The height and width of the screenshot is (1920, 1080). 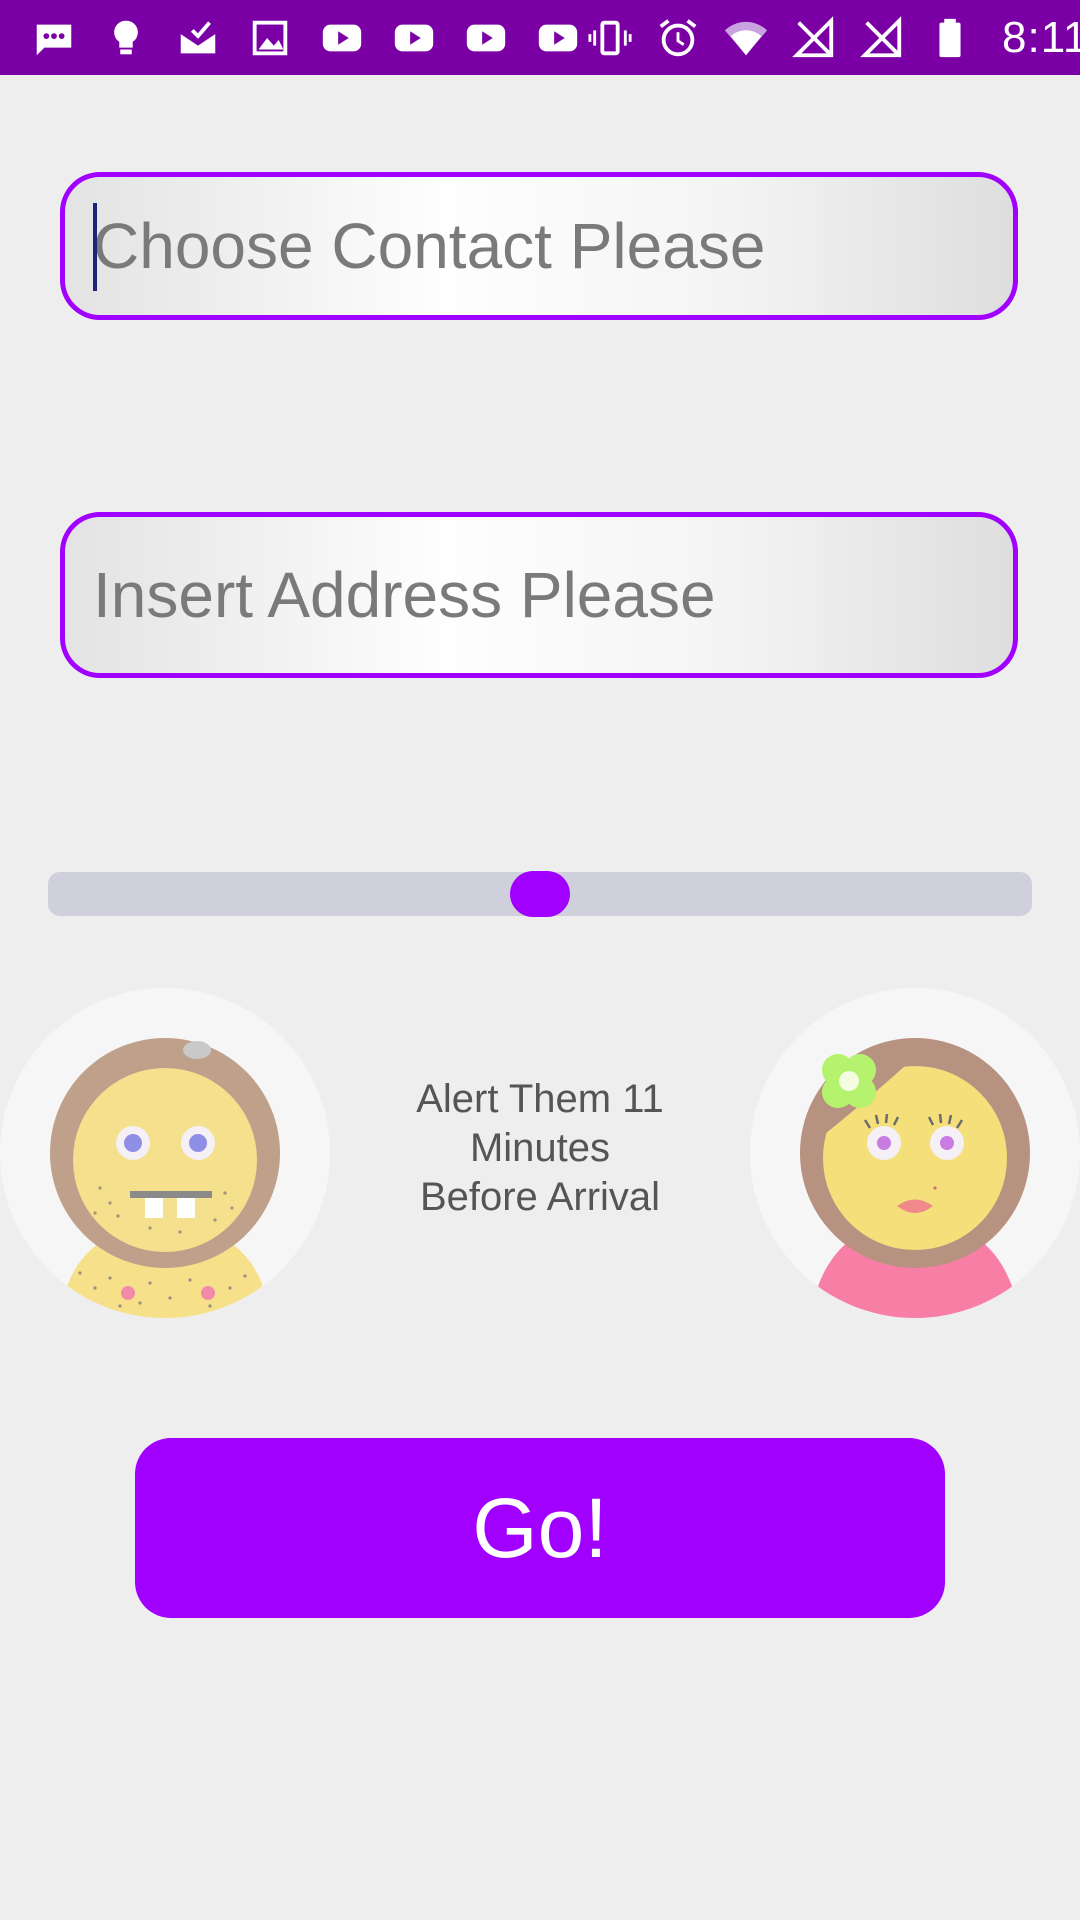 I want to click on image-icon, so click(x=270, y=38).